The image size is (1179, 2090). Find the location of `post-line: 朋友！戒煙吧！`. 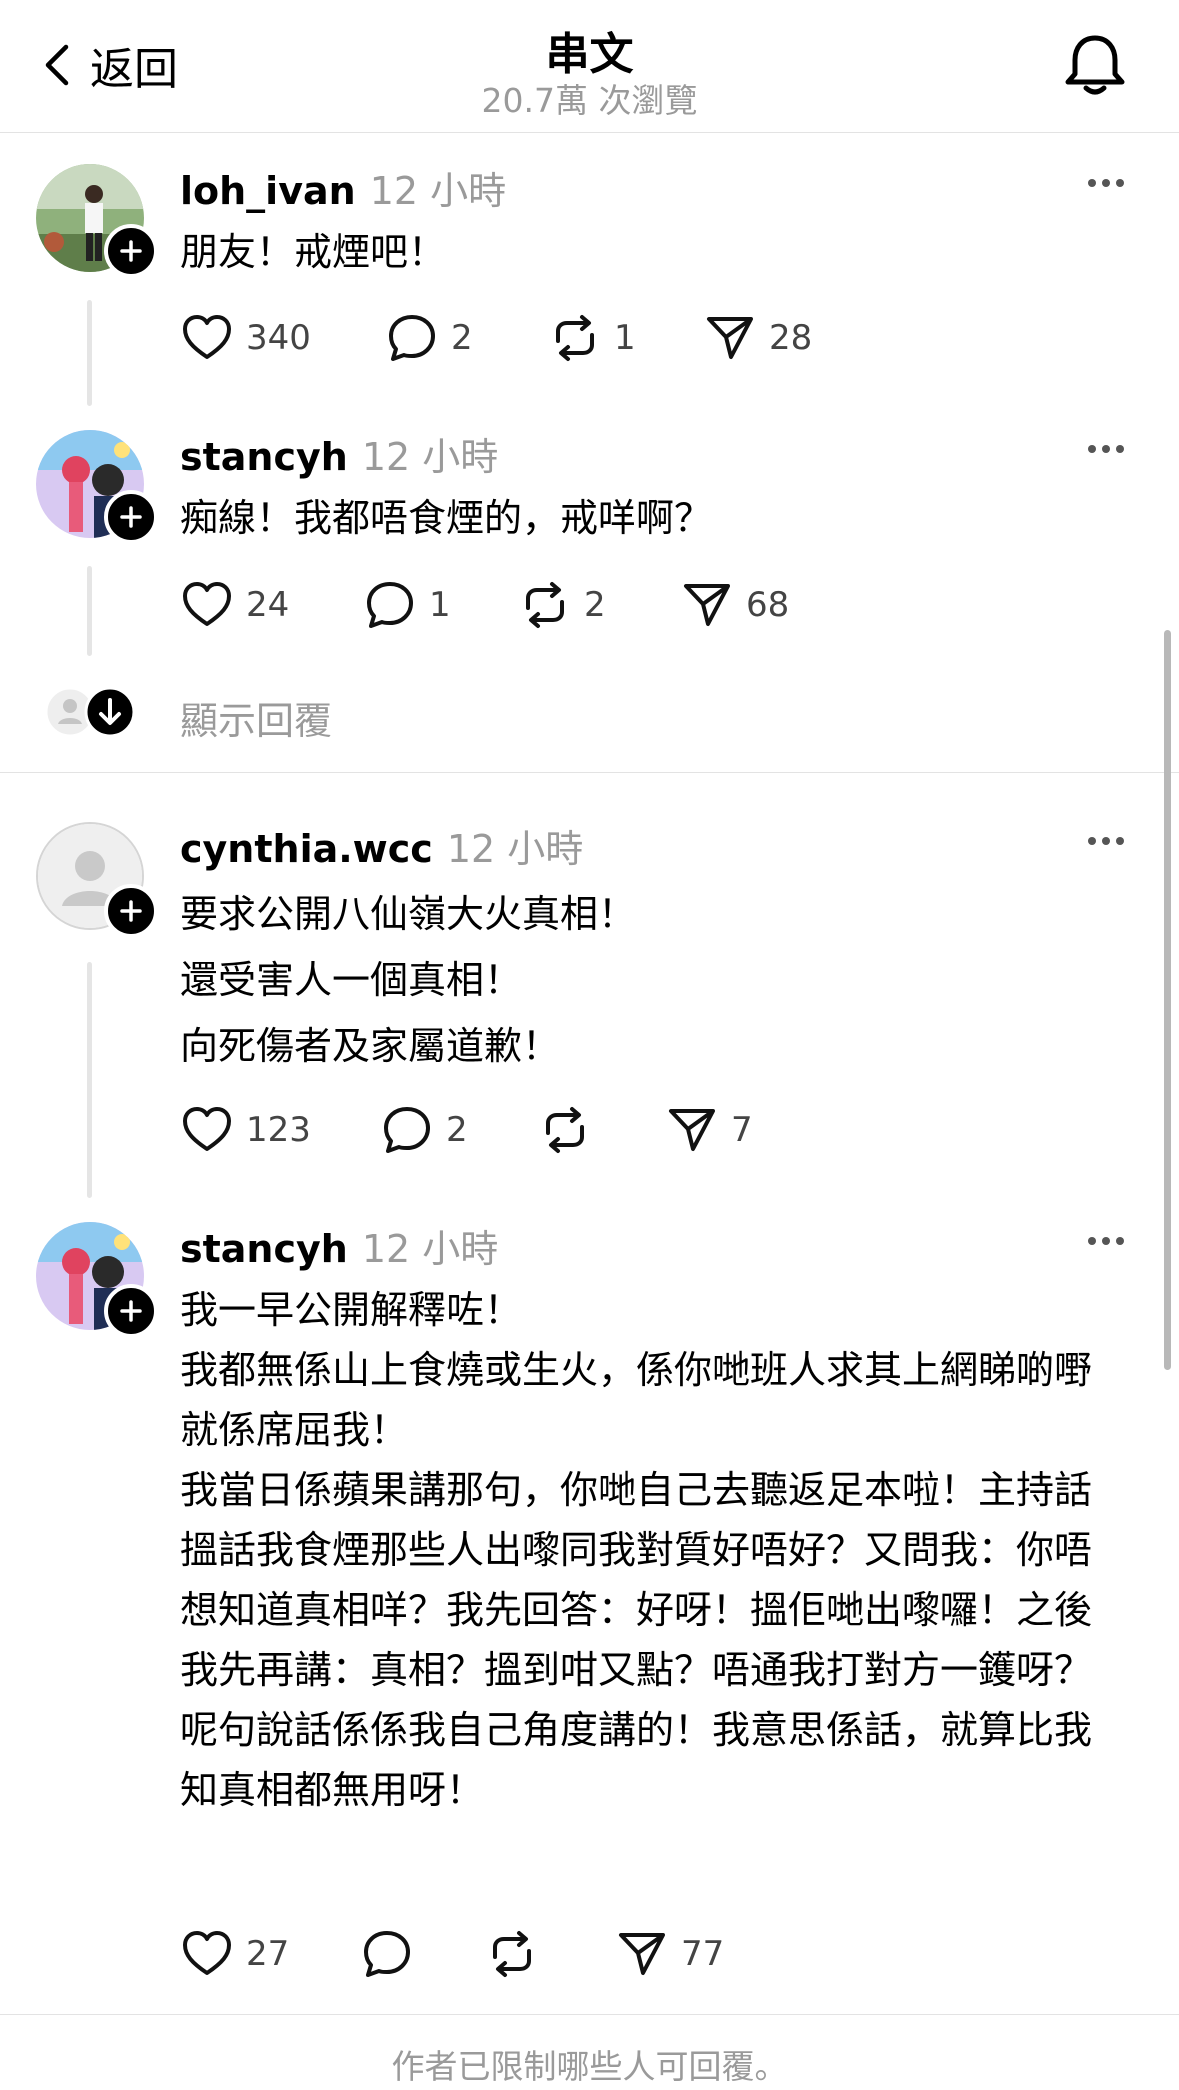

post-line: 朋友！戒煙吧！ is located at coordinates (313, 252).